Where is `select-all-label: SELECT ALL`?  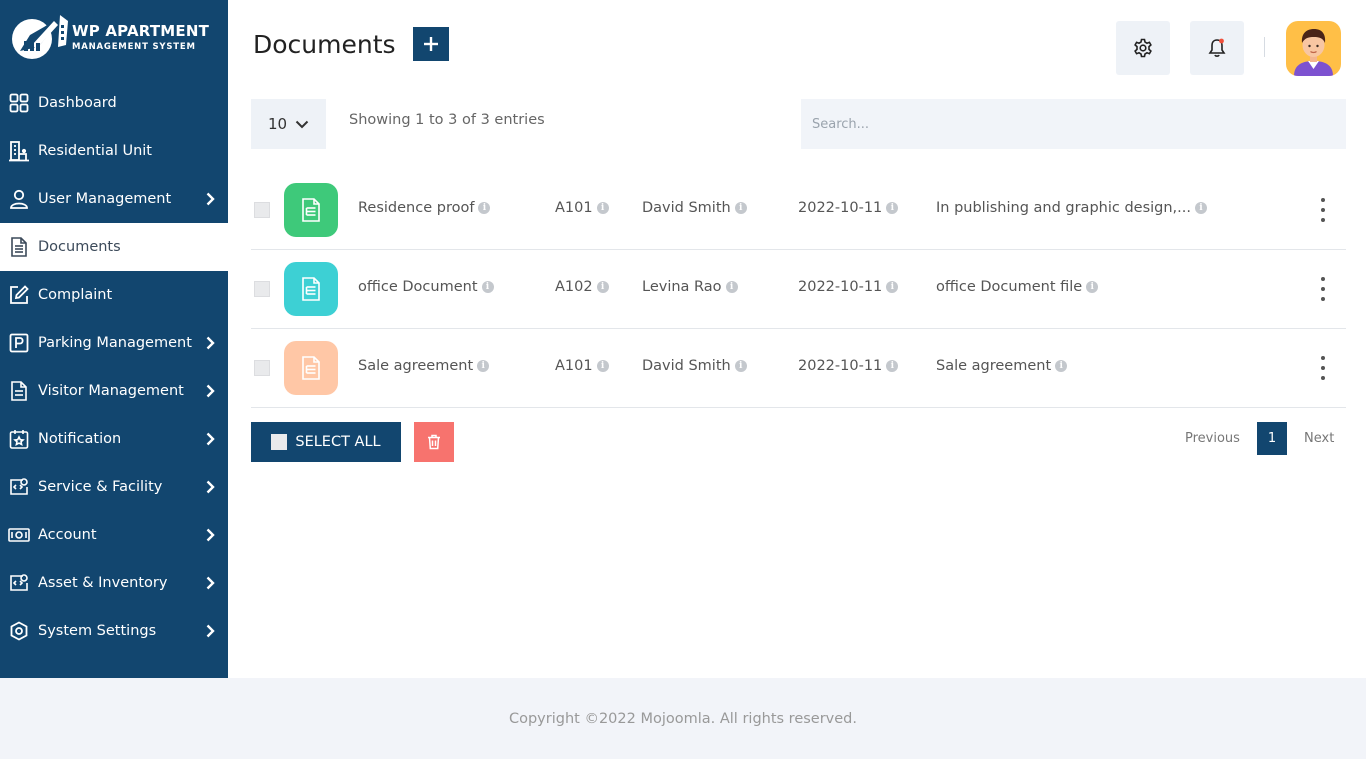 select-all-label: SELECT ALL is located at coordinates (338, 442).